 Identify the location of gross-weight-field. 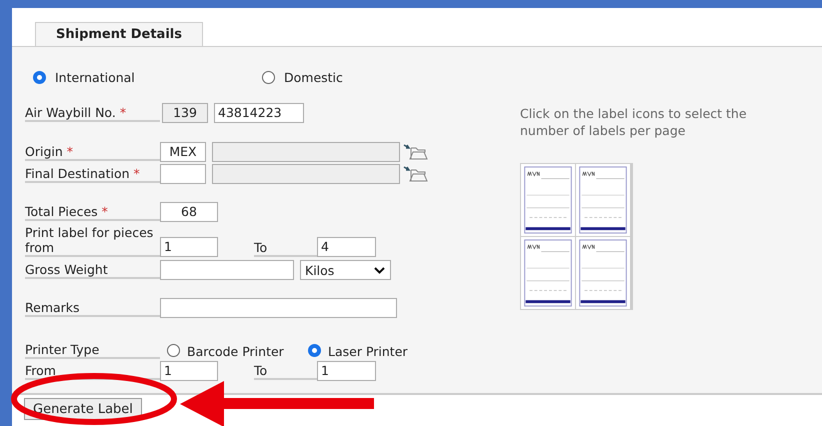
(227, 270).